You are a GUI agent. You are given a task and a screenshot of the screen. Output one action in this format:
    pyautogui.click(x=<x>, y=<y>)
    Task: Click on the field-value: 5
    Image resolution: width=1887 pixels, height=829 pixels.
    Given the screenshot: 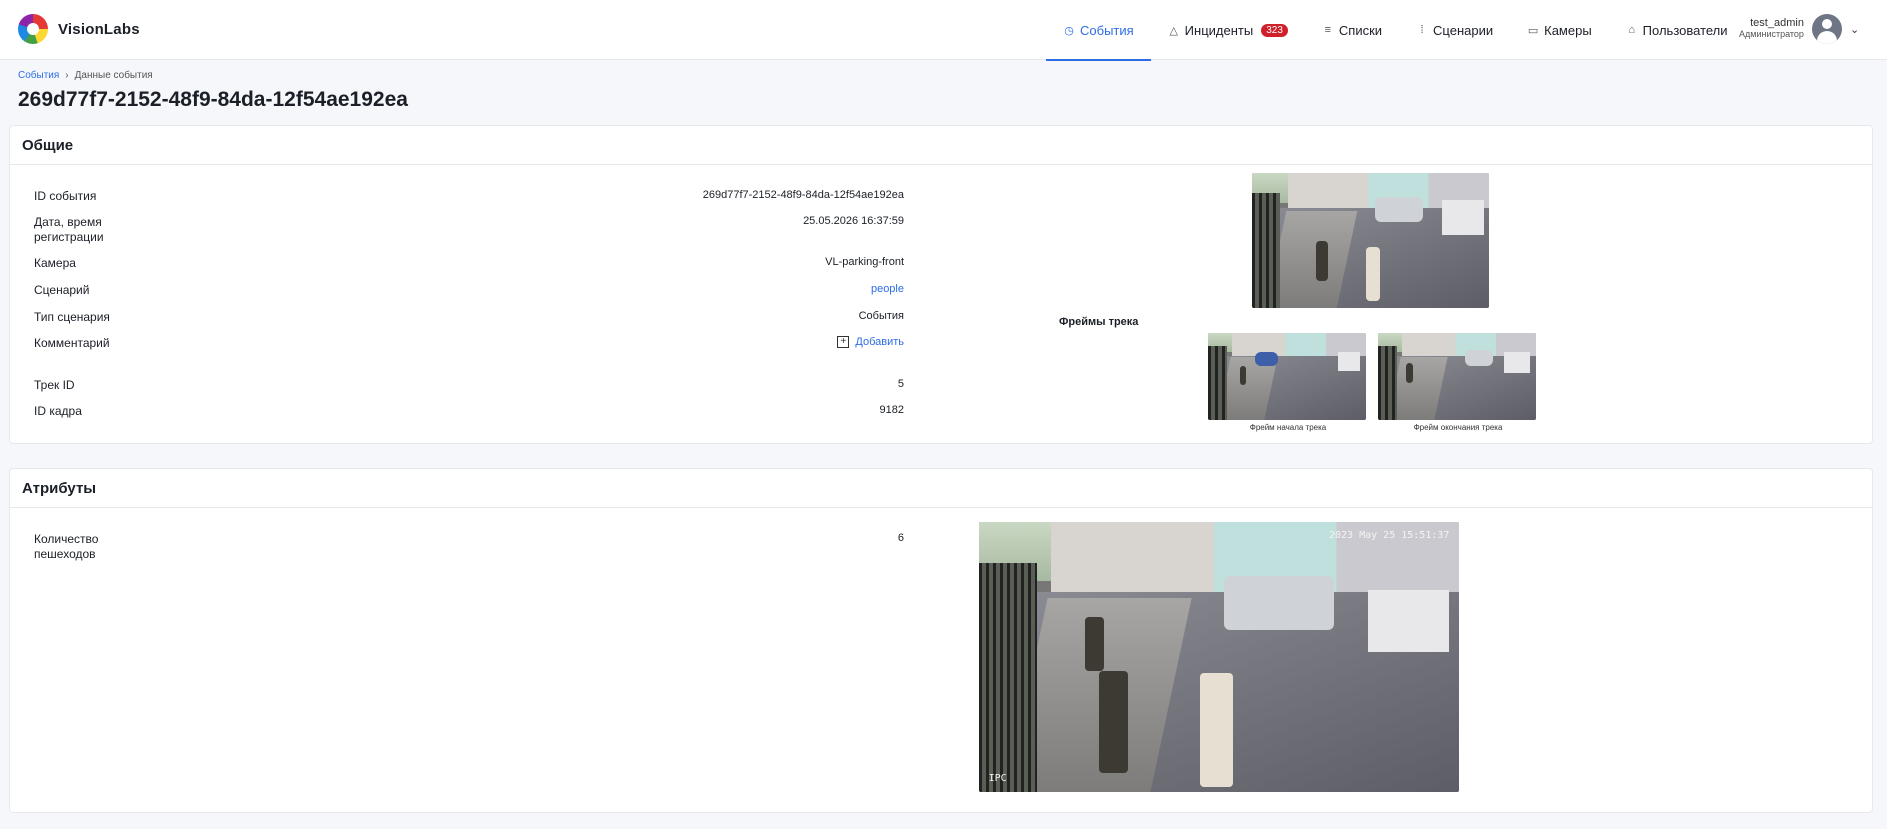 What is the action you would take?
    pyautogui.click(x=900, y=384)
    